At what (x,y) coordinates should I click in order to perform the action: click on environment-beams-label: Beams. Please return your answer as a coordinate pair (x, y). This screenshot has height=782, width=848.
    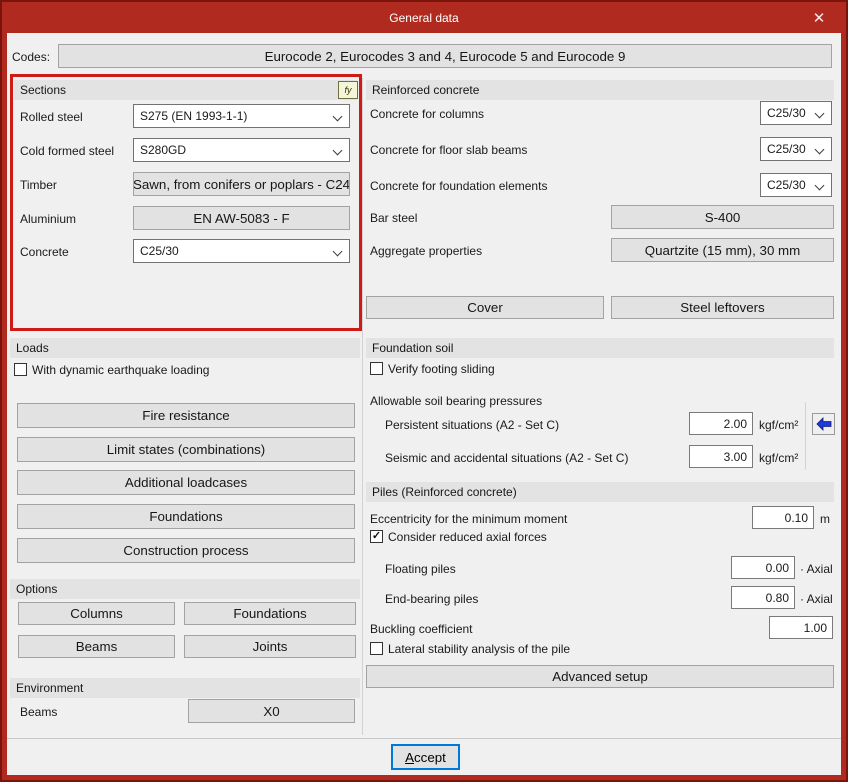
    Looking at the image, I should click on (39, 712).